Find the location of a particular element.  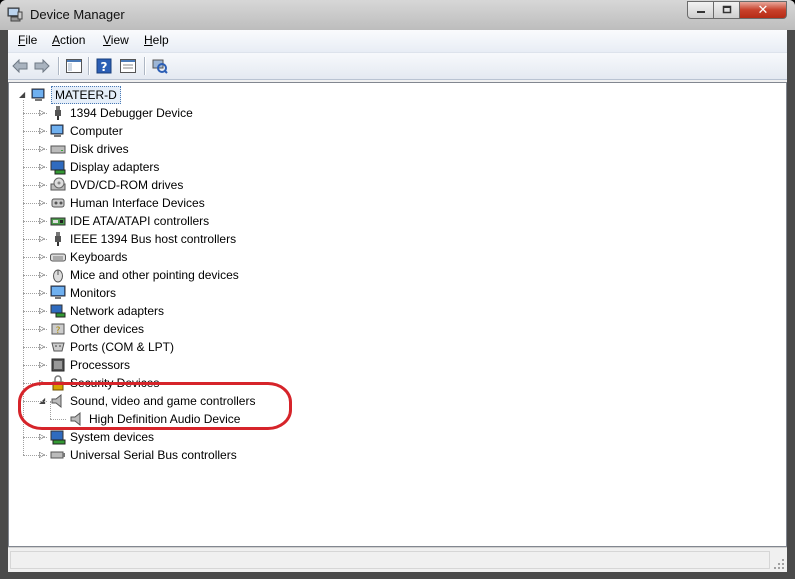

help-button: ? is located at coordinates (104, 66).